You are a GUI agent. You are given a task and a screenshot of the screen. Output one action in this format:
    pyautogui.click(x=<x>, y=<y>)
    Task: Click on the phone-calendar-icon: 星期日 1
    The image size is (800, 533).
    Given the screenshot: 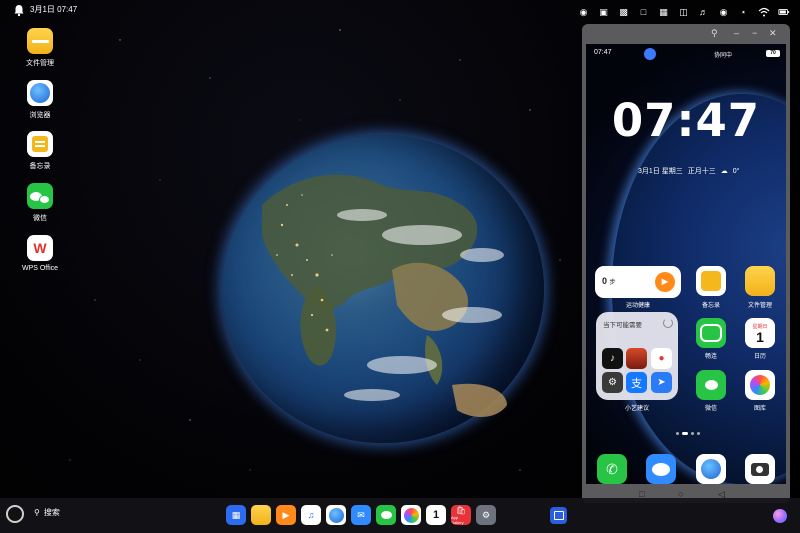 What is the action you would take?
    pyautogui.click(x=760, y=333)
    